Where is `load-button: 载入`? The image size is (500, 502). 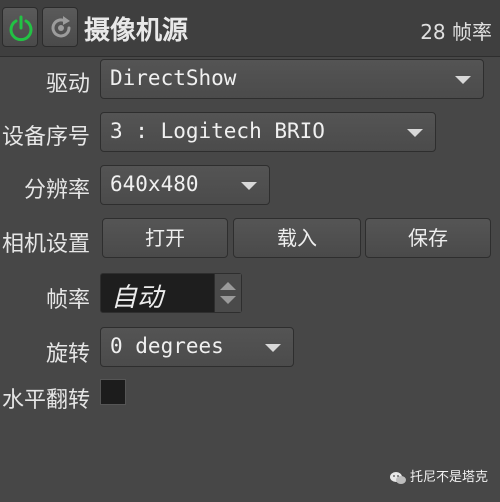
load-button: 载入 is located at coordinates (297, 238).